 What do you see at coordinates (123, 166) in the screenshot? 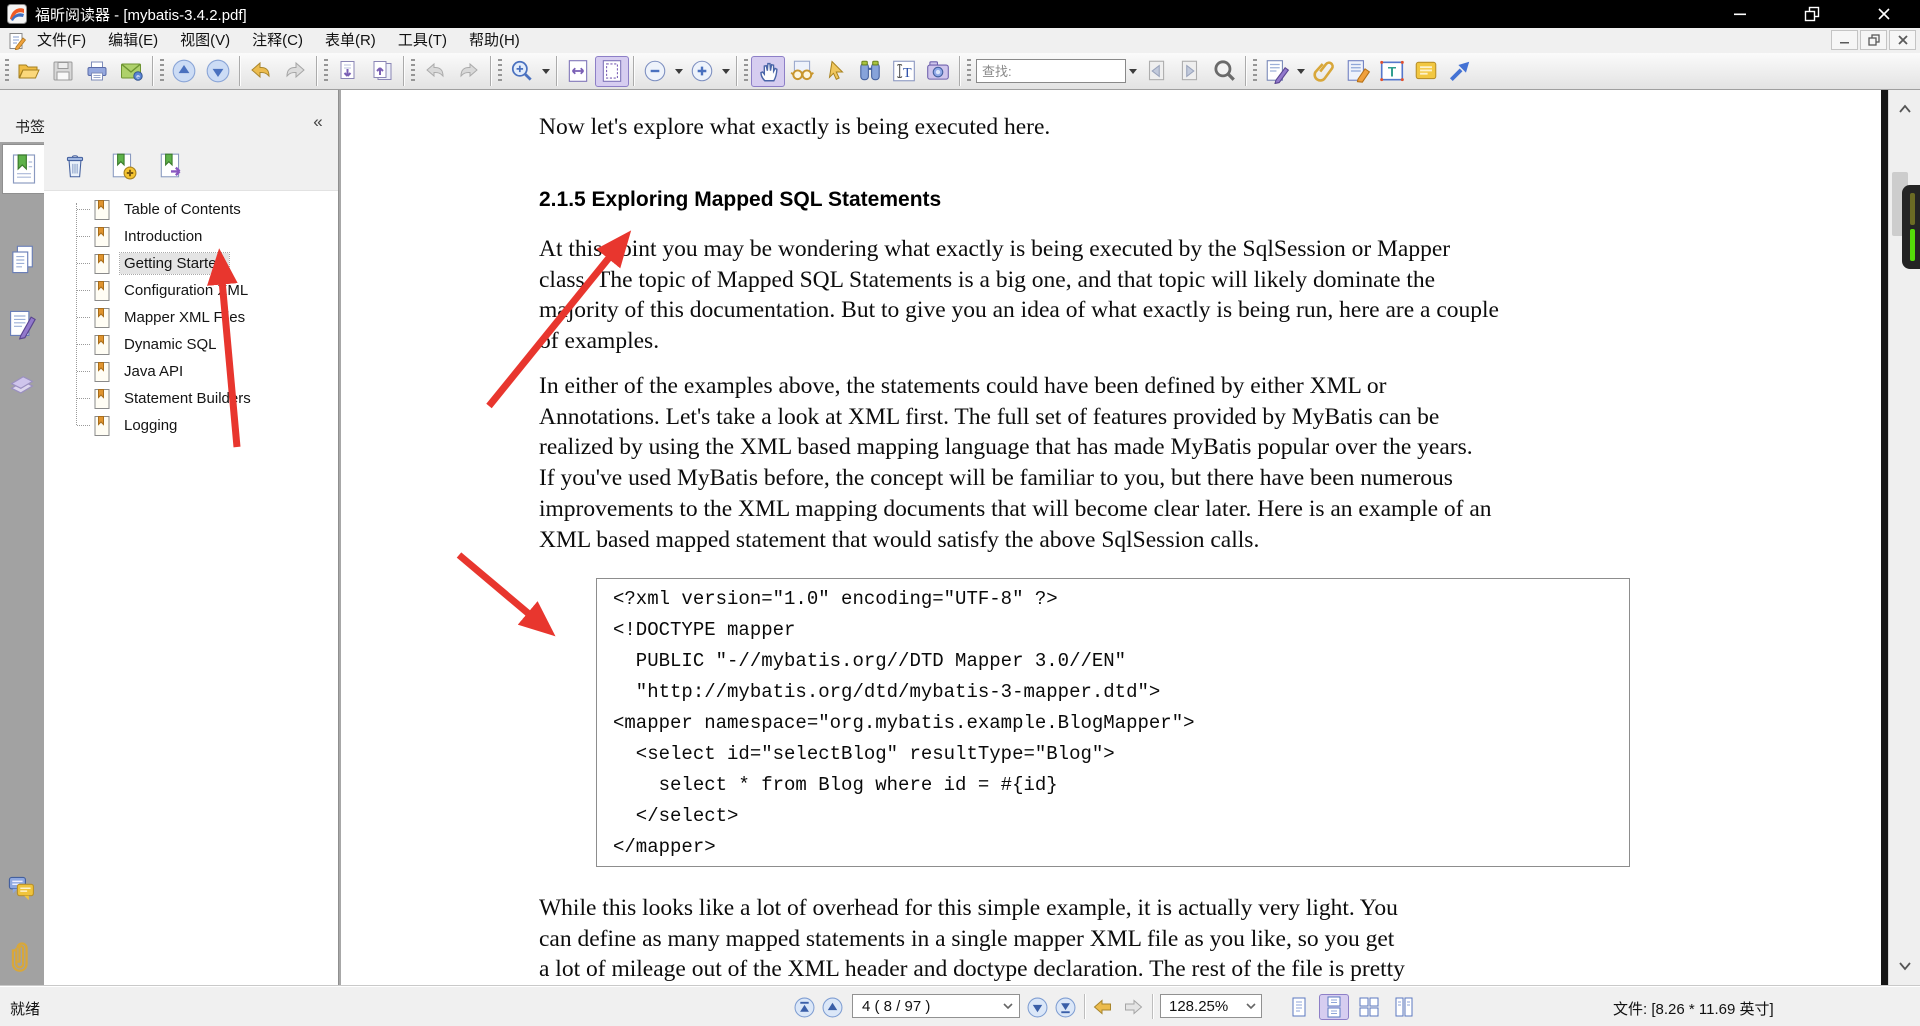
I see `add-bookmark-button` at bounding box center [123, 166].